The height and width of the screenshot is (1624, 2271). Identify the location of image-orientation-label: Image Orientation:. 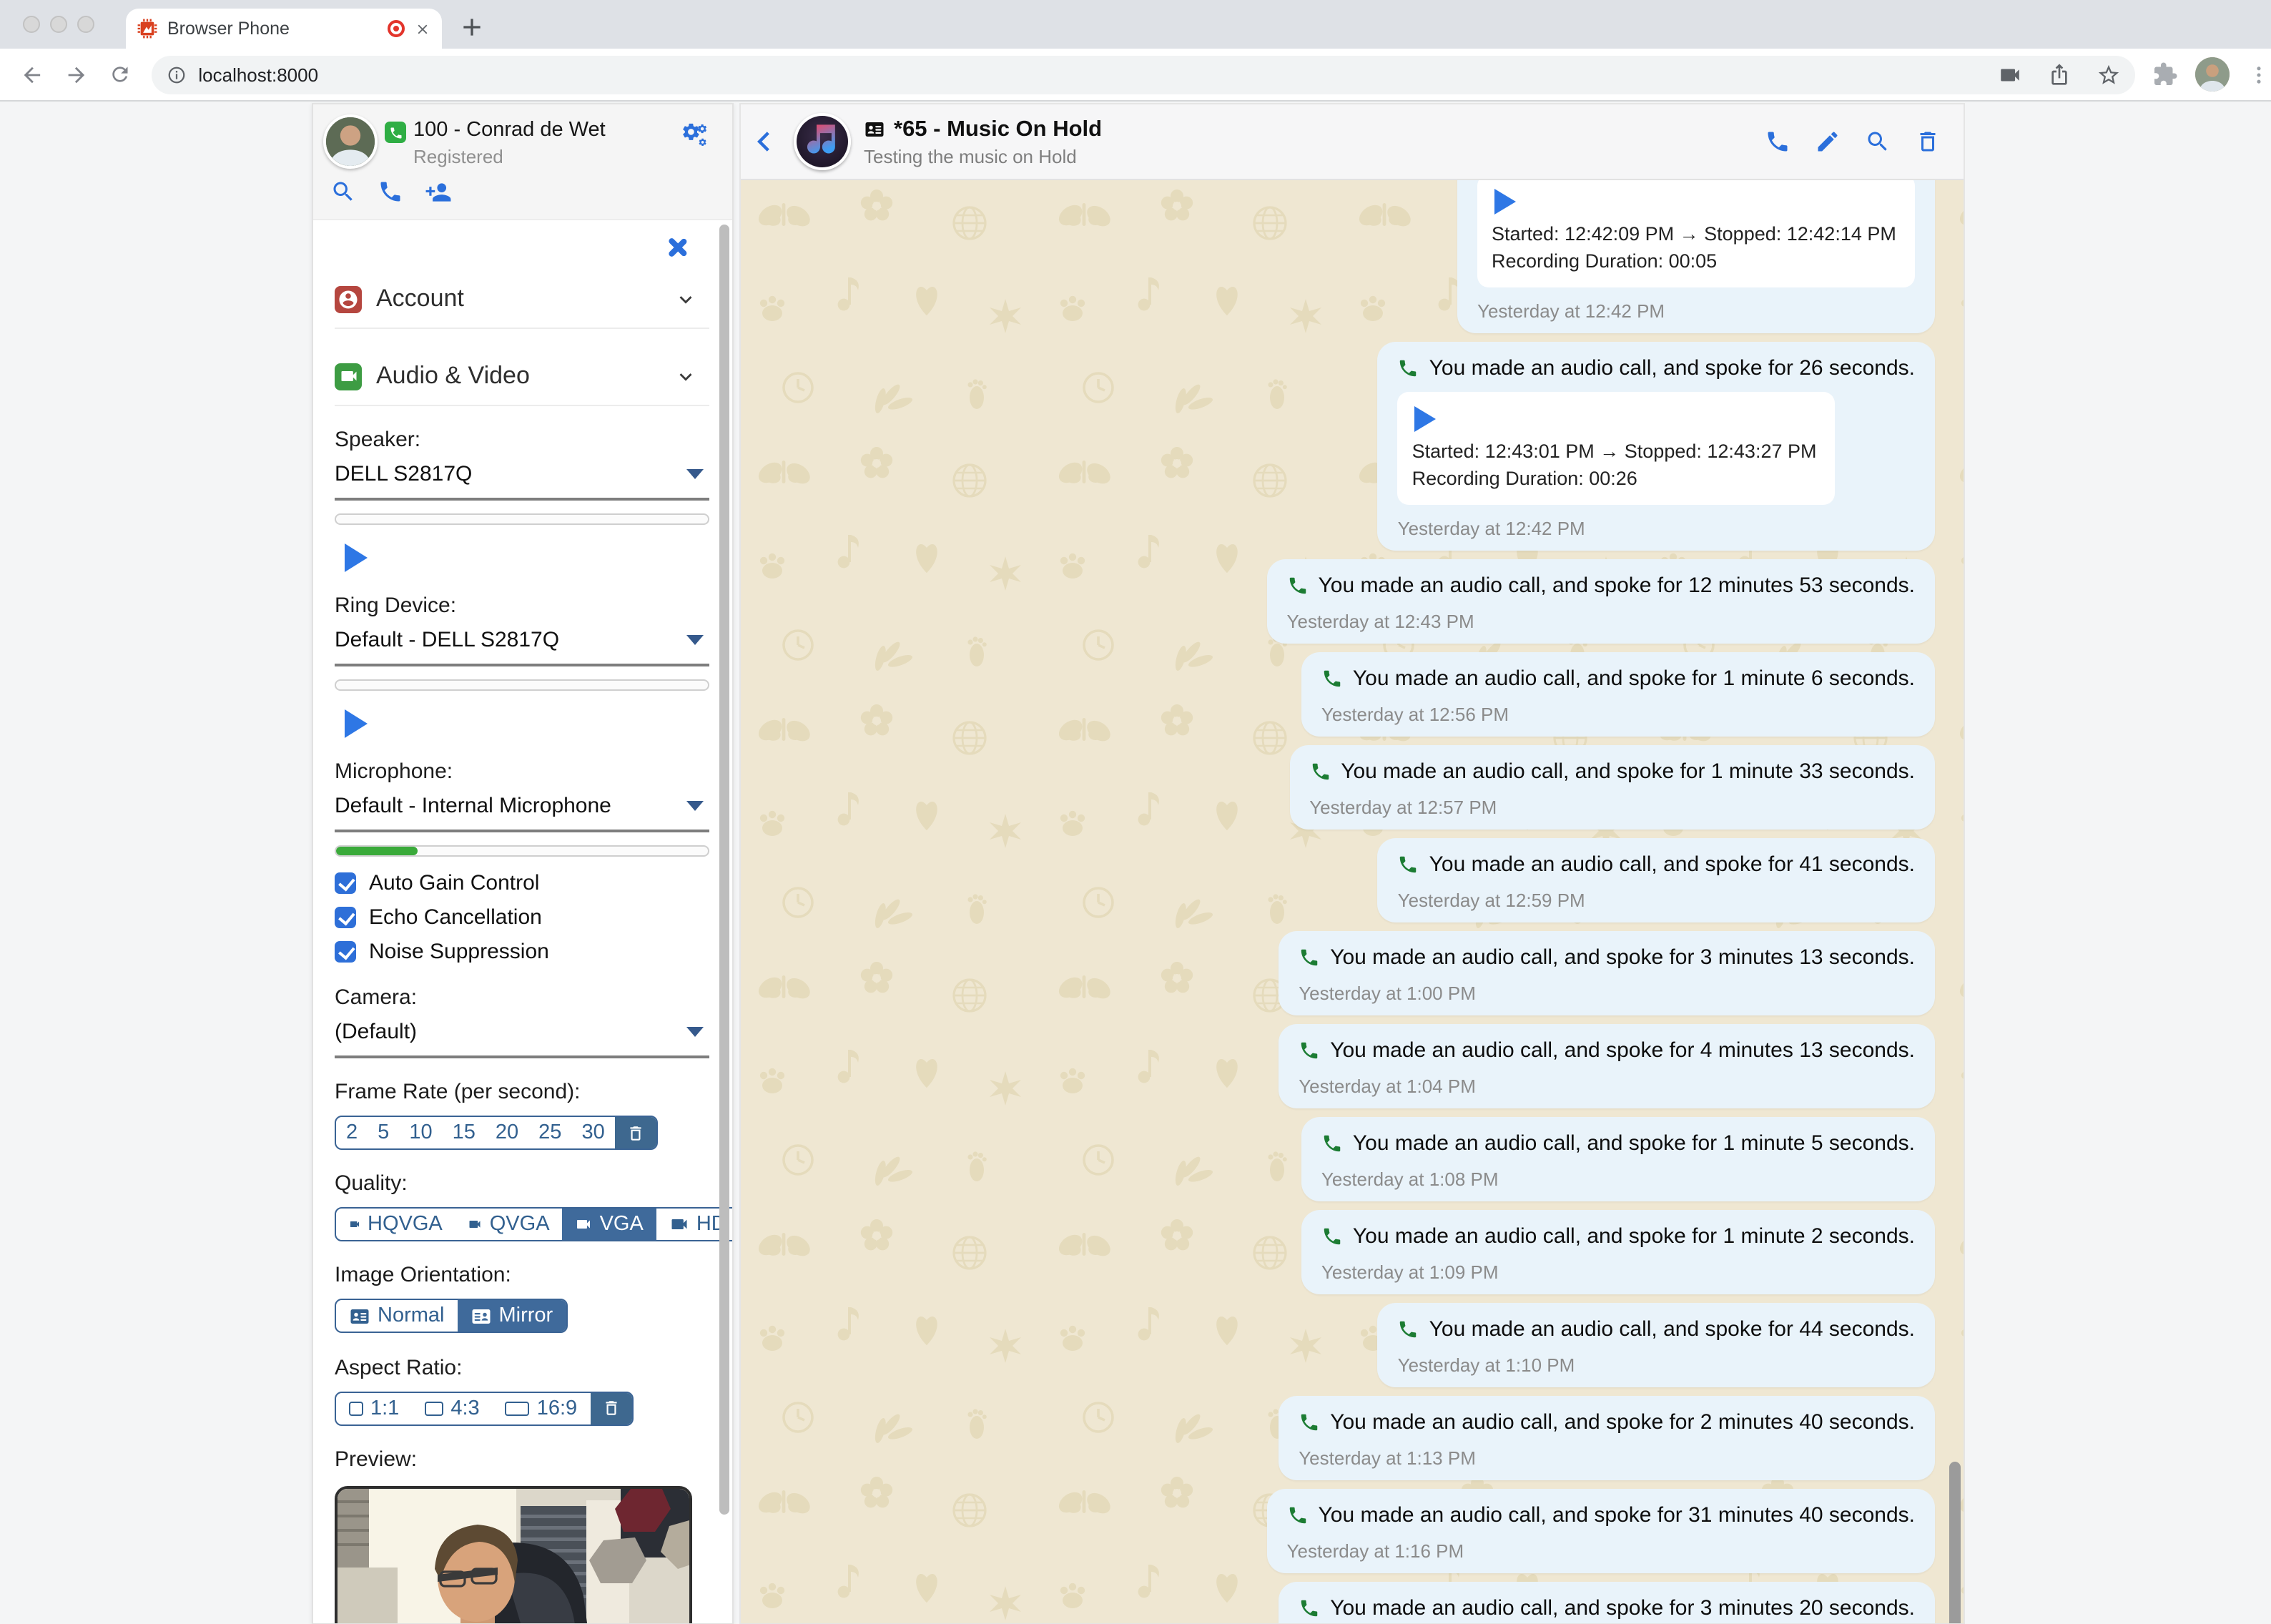
(423, 1275).